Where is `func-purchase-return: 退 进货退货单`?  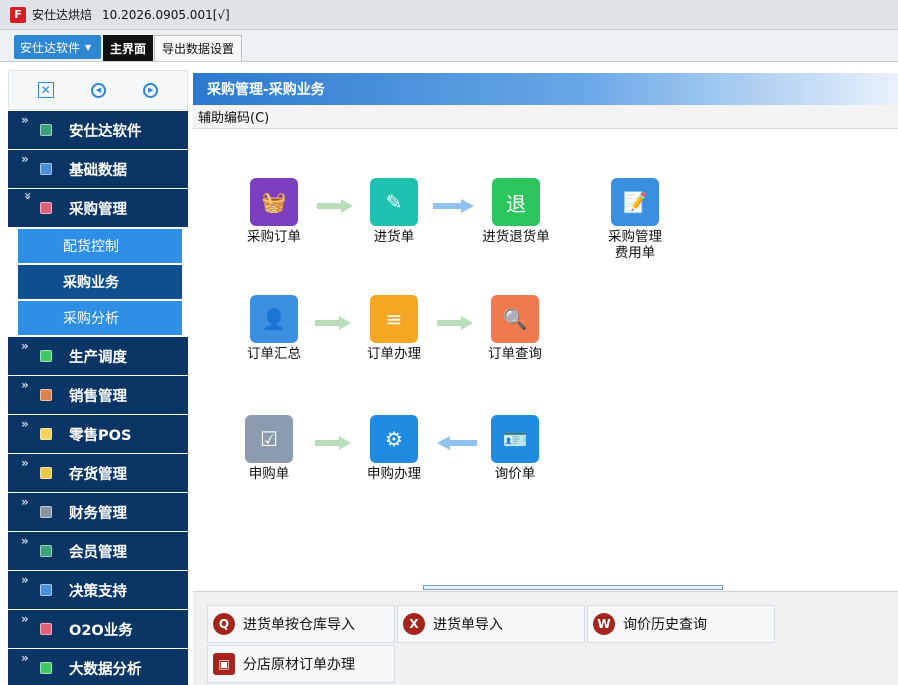 func-purchase-return: 退 进货退货单 is located at coordinates (516, 211).